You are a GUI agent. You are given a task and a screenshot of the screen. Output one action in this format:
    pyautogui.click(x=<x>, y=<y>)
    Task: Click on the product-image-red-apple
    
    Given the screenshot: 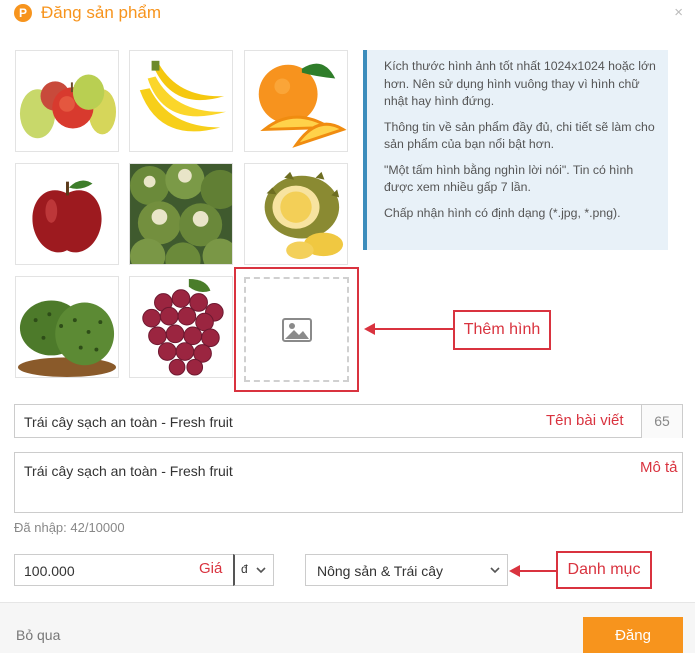 What is the action you would take?
    pyautogui.click(x=67, y=214)
    